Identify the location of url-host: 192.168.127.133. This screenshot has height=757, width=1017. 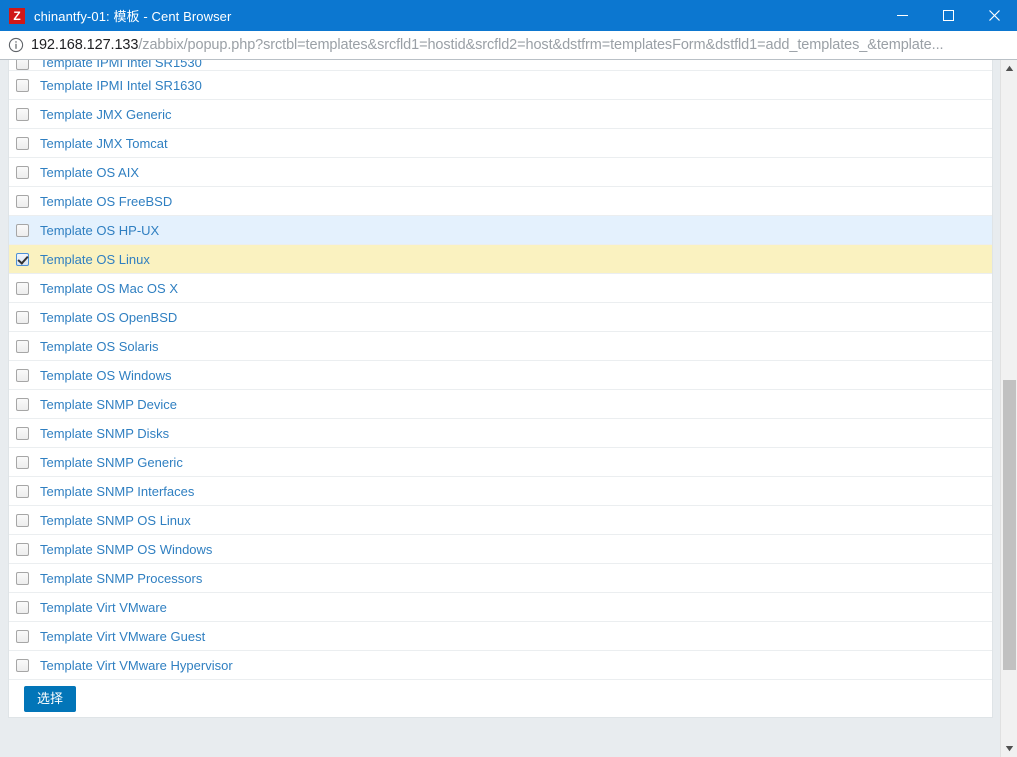
(85, 45).